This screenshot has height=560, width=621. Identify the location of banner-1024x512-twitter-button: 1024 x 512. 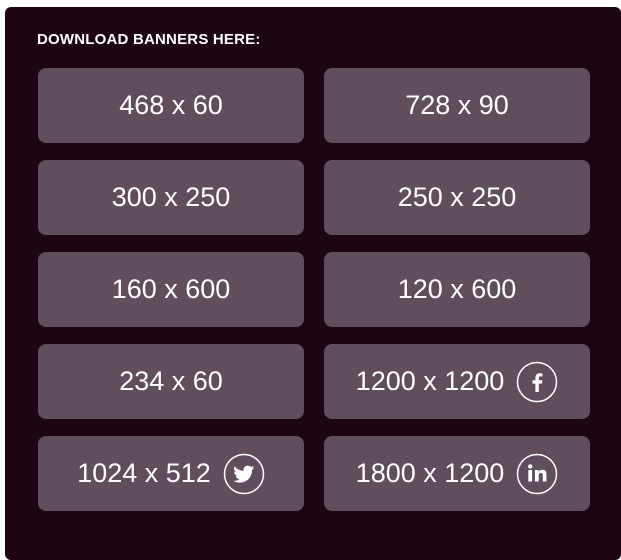
(171, 473).